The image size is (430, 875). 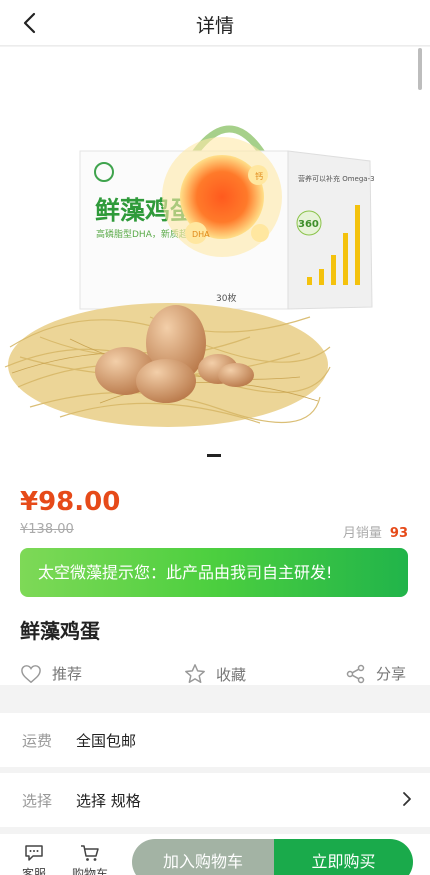 What do you see at coordinates (391, 674) in the screenshot?
I see `share-label: 分享` at bounding box center [391, 674].